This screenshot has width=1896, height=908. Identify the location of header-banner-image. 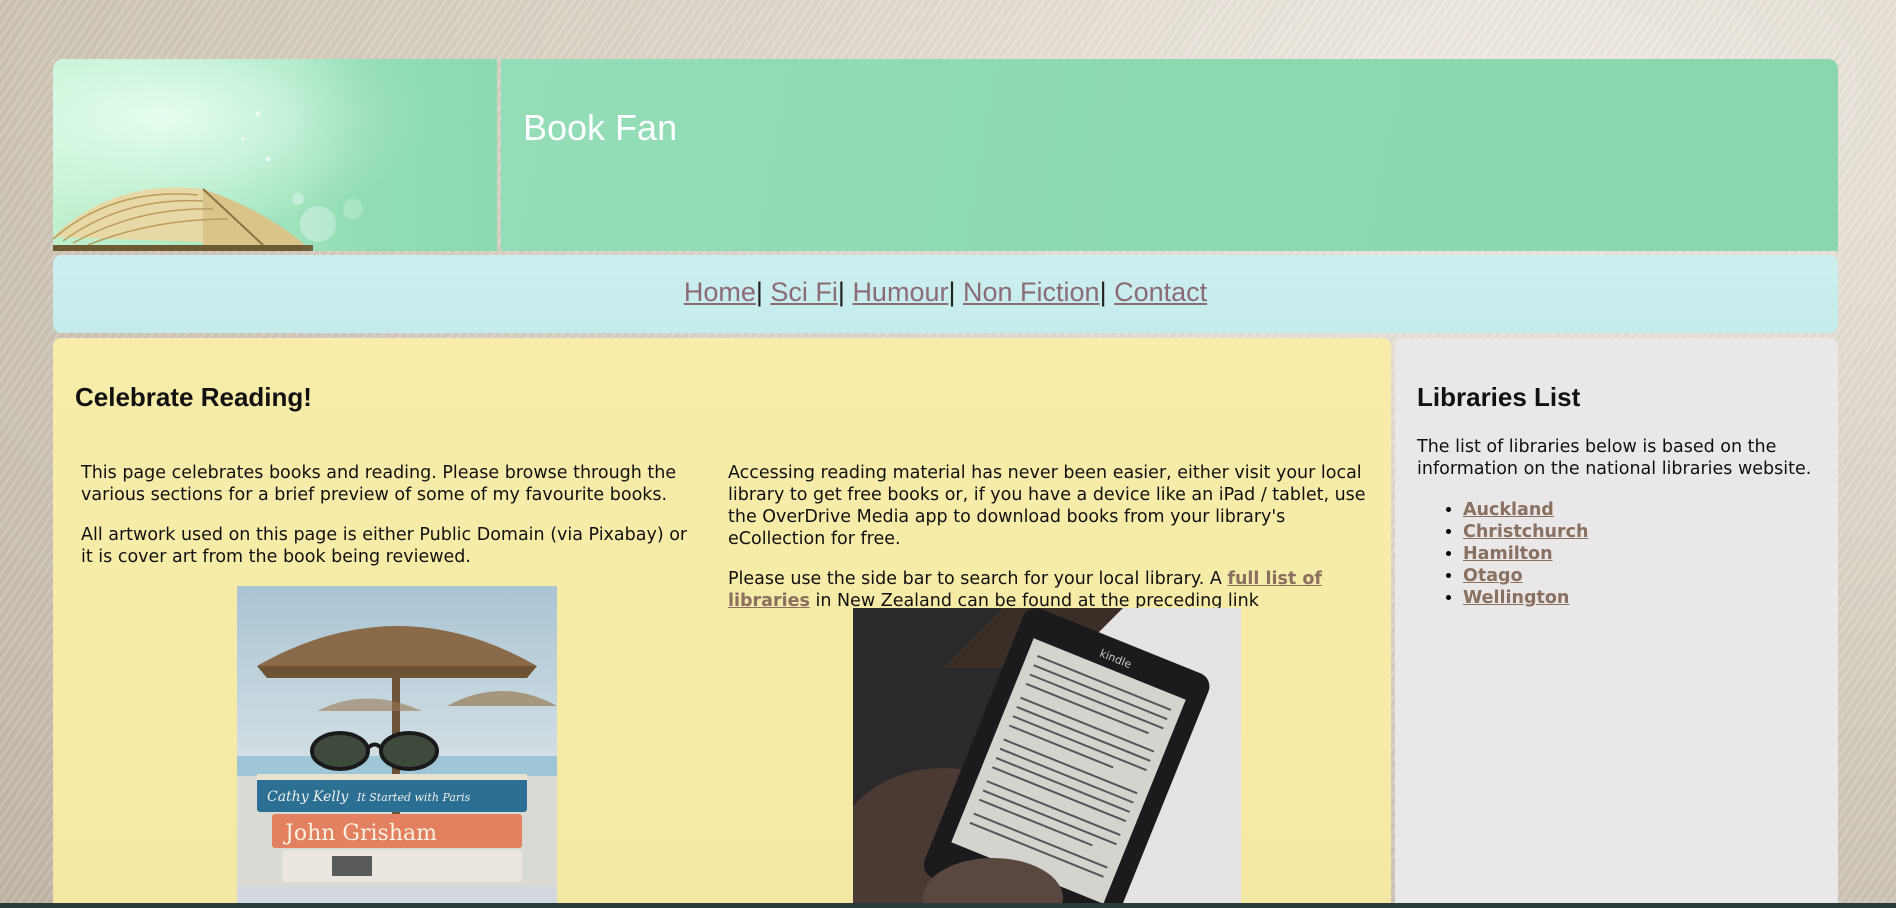
(275, 155).